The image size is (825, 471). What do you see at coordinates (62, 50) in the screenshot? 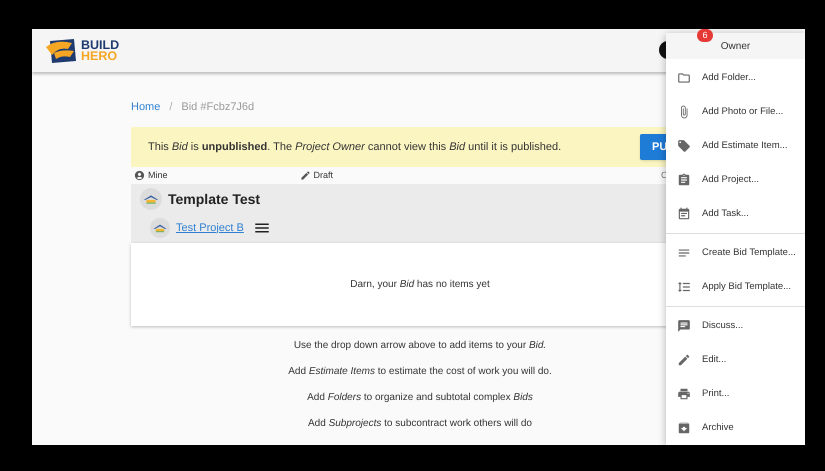
I see `hero-emblem-icon` at bounding box center [62, 50].